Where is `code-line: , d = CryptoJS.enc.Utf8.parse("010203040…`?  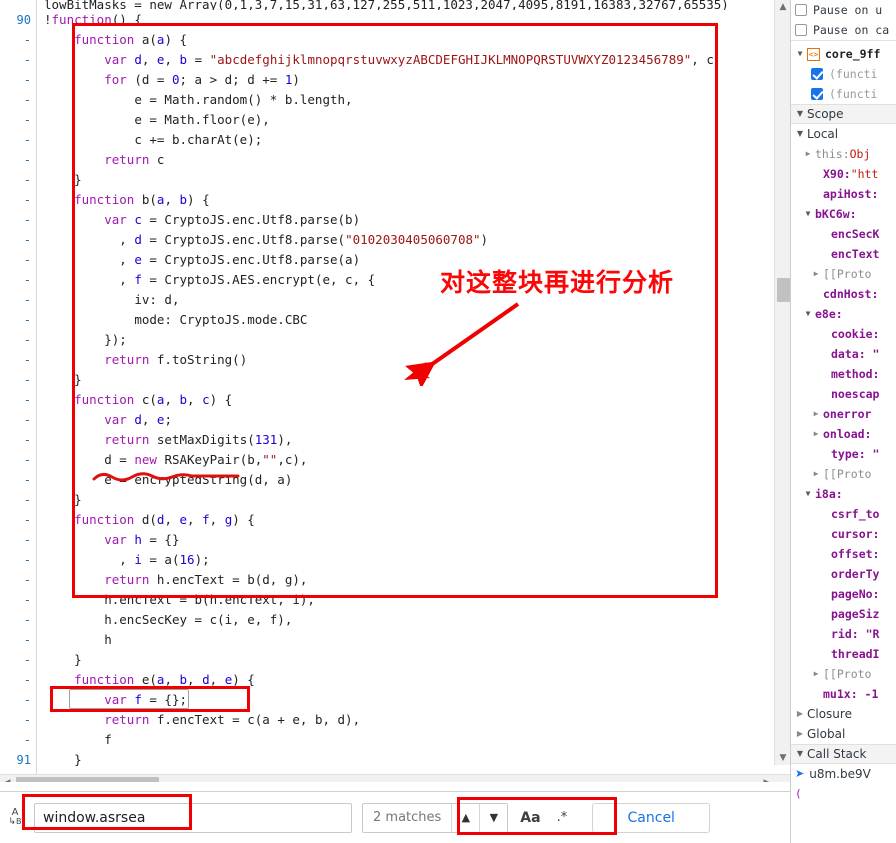
code-line: , d = CryptoJS.enc.Utf8.parse("010203040… is located at coordinates (405, 240).